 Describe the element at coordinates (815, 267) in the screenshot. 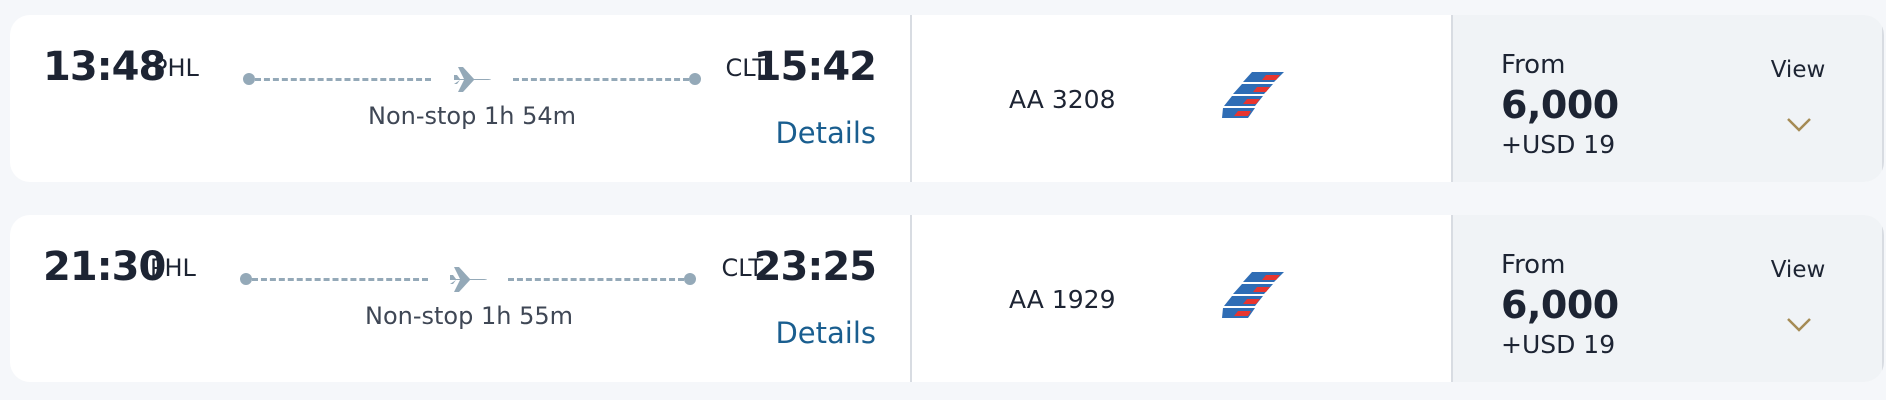

I see `arrival-time: 23:25` at that location.